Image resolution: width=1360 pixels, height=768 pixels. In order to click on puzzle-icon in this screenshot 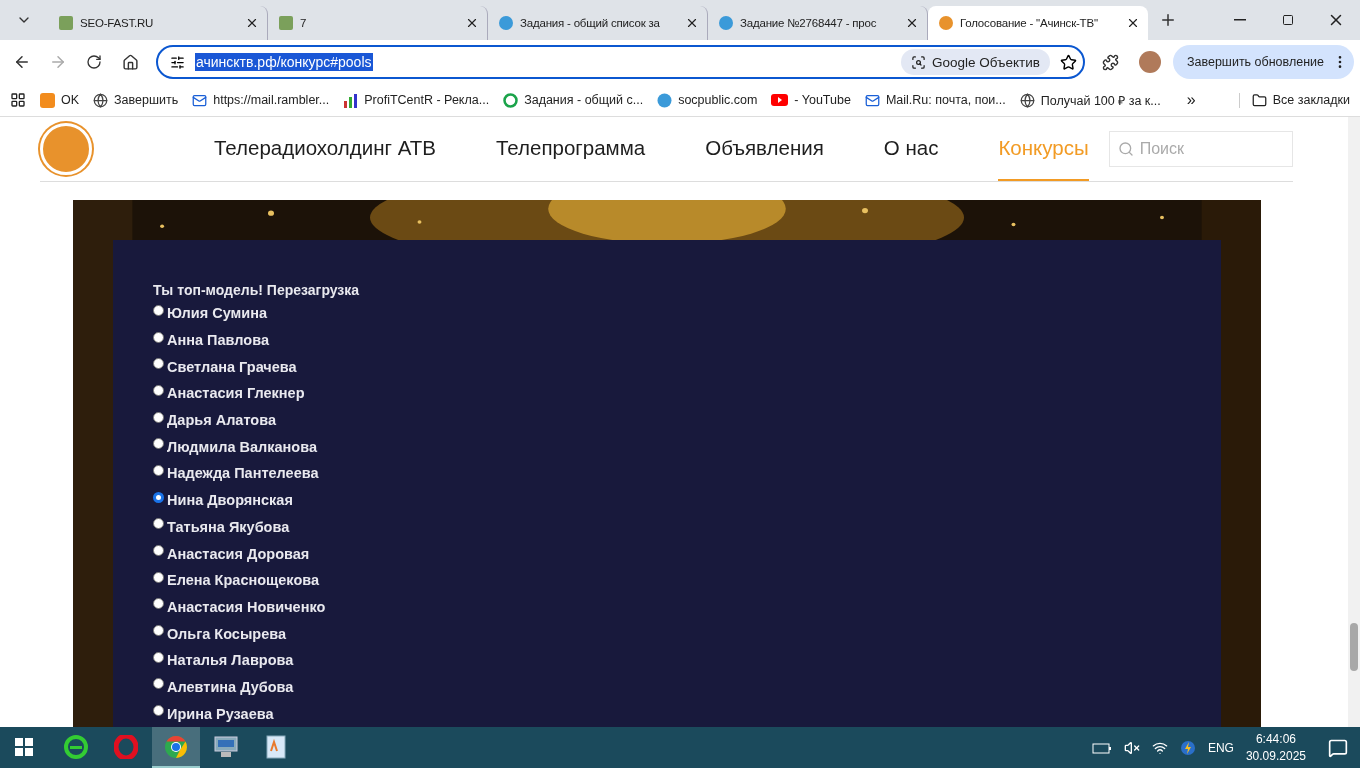, I will do `click(1111, 62)`.